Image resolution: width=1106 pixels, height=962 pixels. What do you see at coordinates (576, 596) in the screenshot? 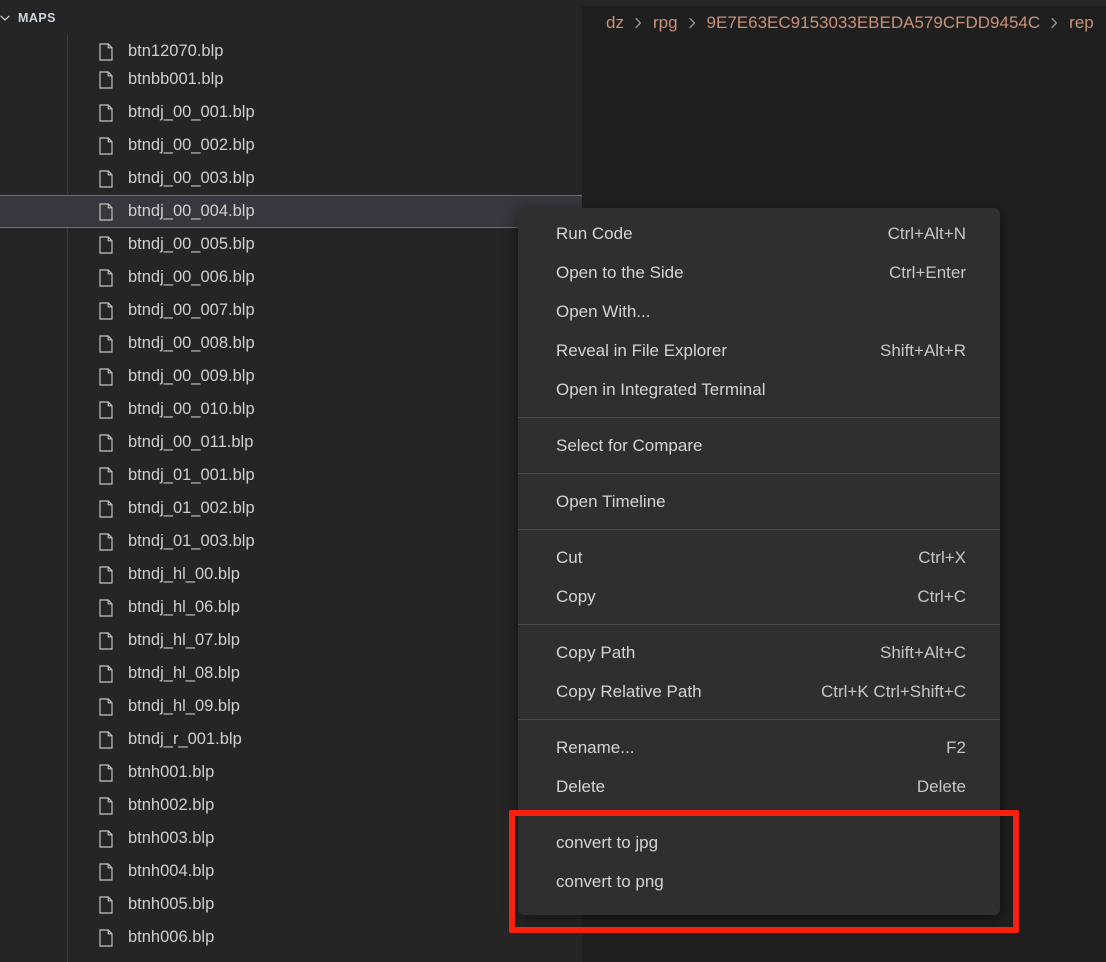
I see `context-menu-item-label: Copy` at bounding box center [576, 596].